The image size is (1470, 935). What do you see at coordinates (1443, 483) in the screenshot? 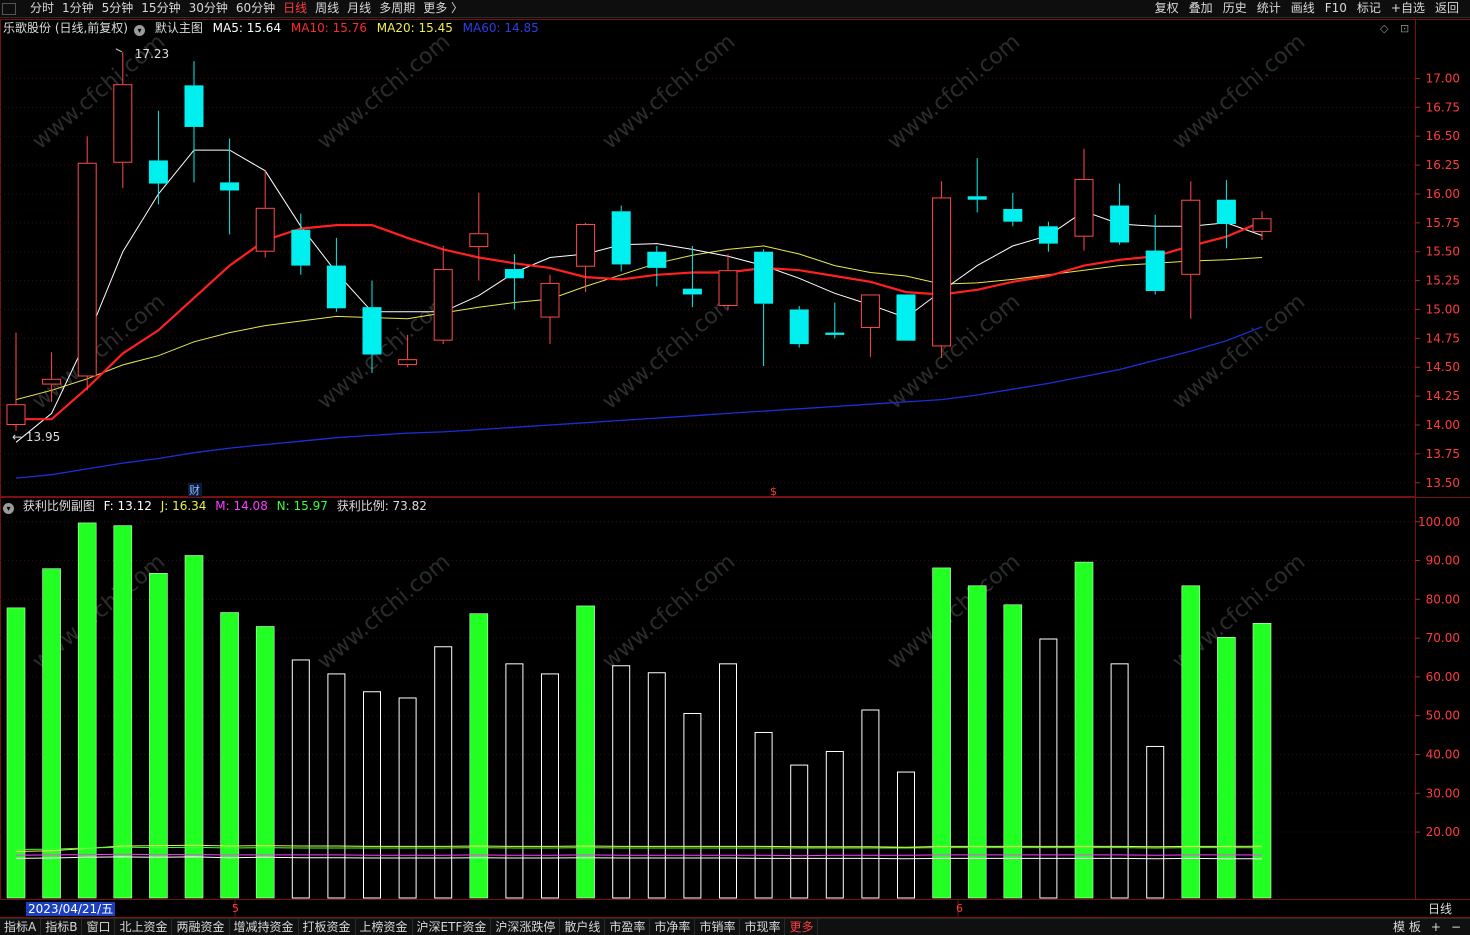
I see `price-axis-label: 13.50` at bounding box center [1443, 483].